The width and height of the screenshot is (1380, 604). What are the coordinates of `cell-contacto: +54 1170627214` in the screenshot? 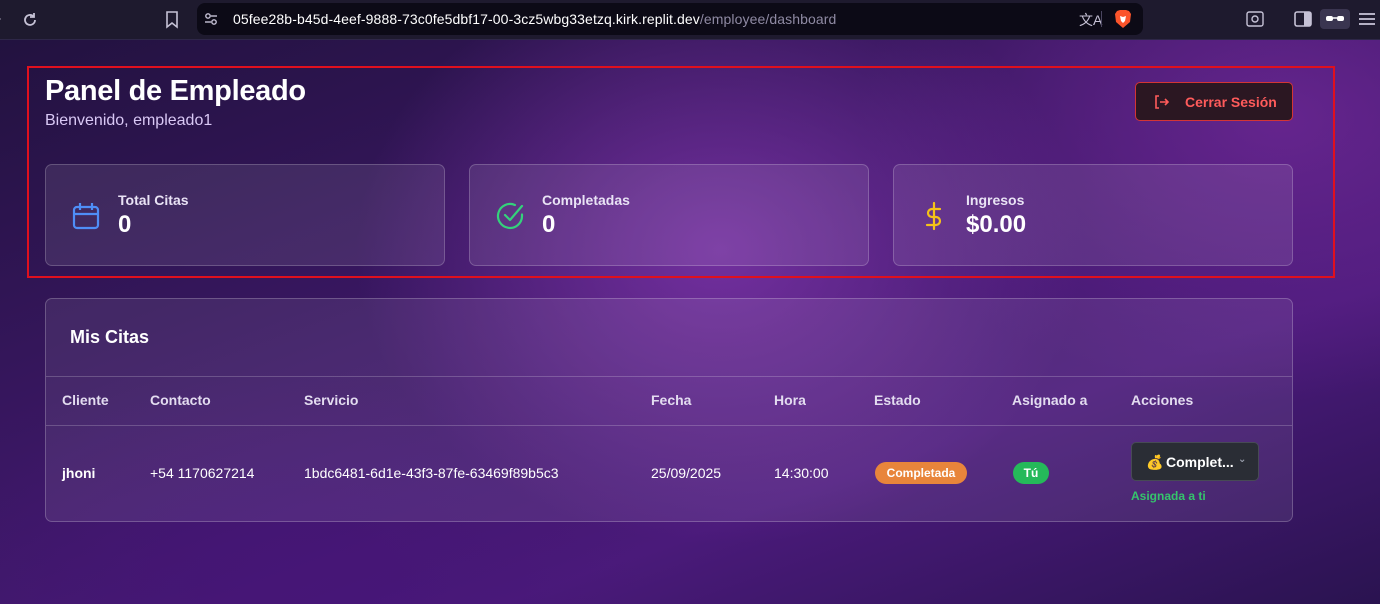 It's located at (202, 473).